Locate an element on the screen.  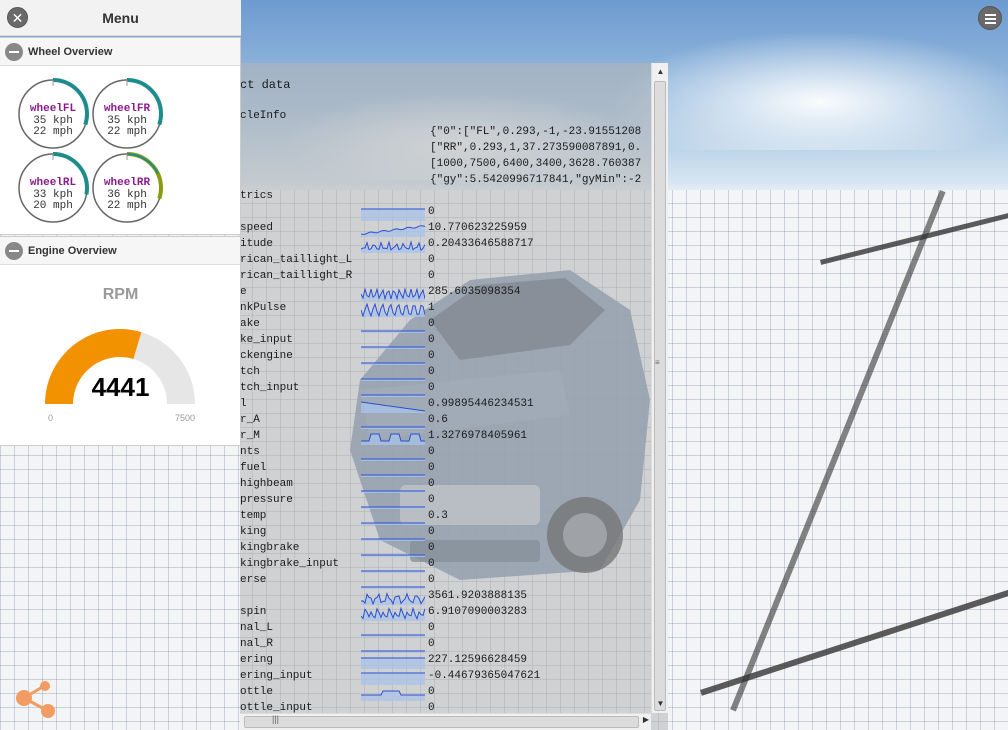
rpm-label: RPM is located at coordinates (120, 294).